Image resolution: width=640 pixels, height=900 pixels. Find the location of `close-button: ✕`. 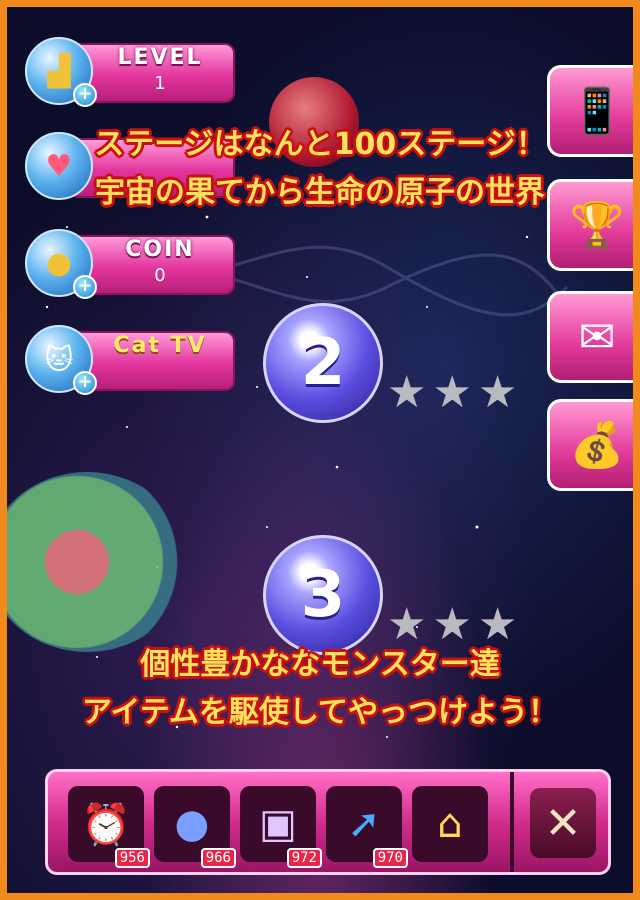

close-button: ✕ is located at coordinates (563, 823).